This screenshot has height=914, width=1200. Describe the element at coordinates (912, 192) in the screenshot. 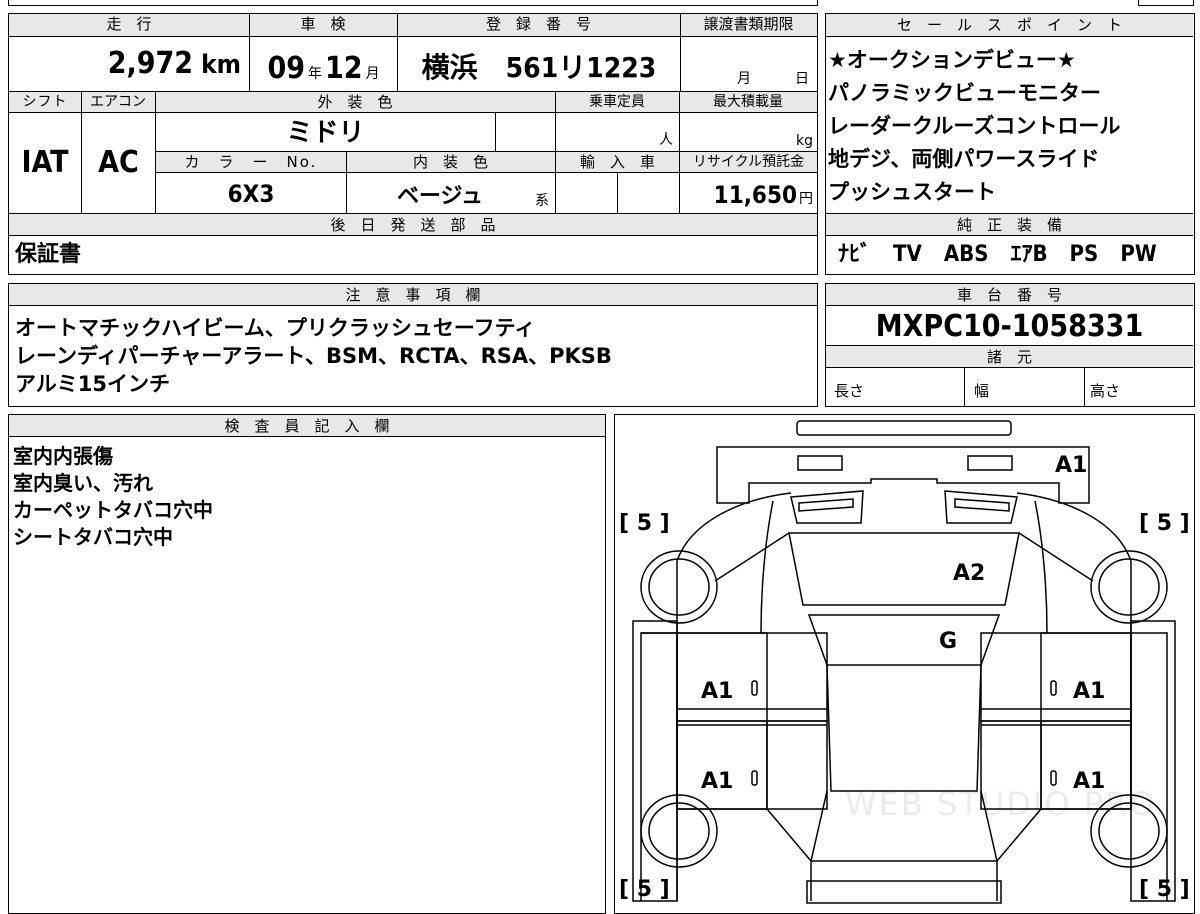

I see `sales-point-line-5: プッシュスタート` at that location.